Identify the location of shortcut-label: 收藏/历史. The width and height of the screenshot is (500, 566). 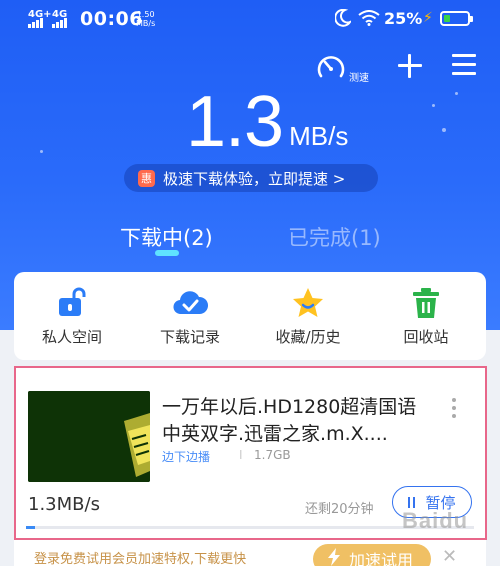
(308, 337).